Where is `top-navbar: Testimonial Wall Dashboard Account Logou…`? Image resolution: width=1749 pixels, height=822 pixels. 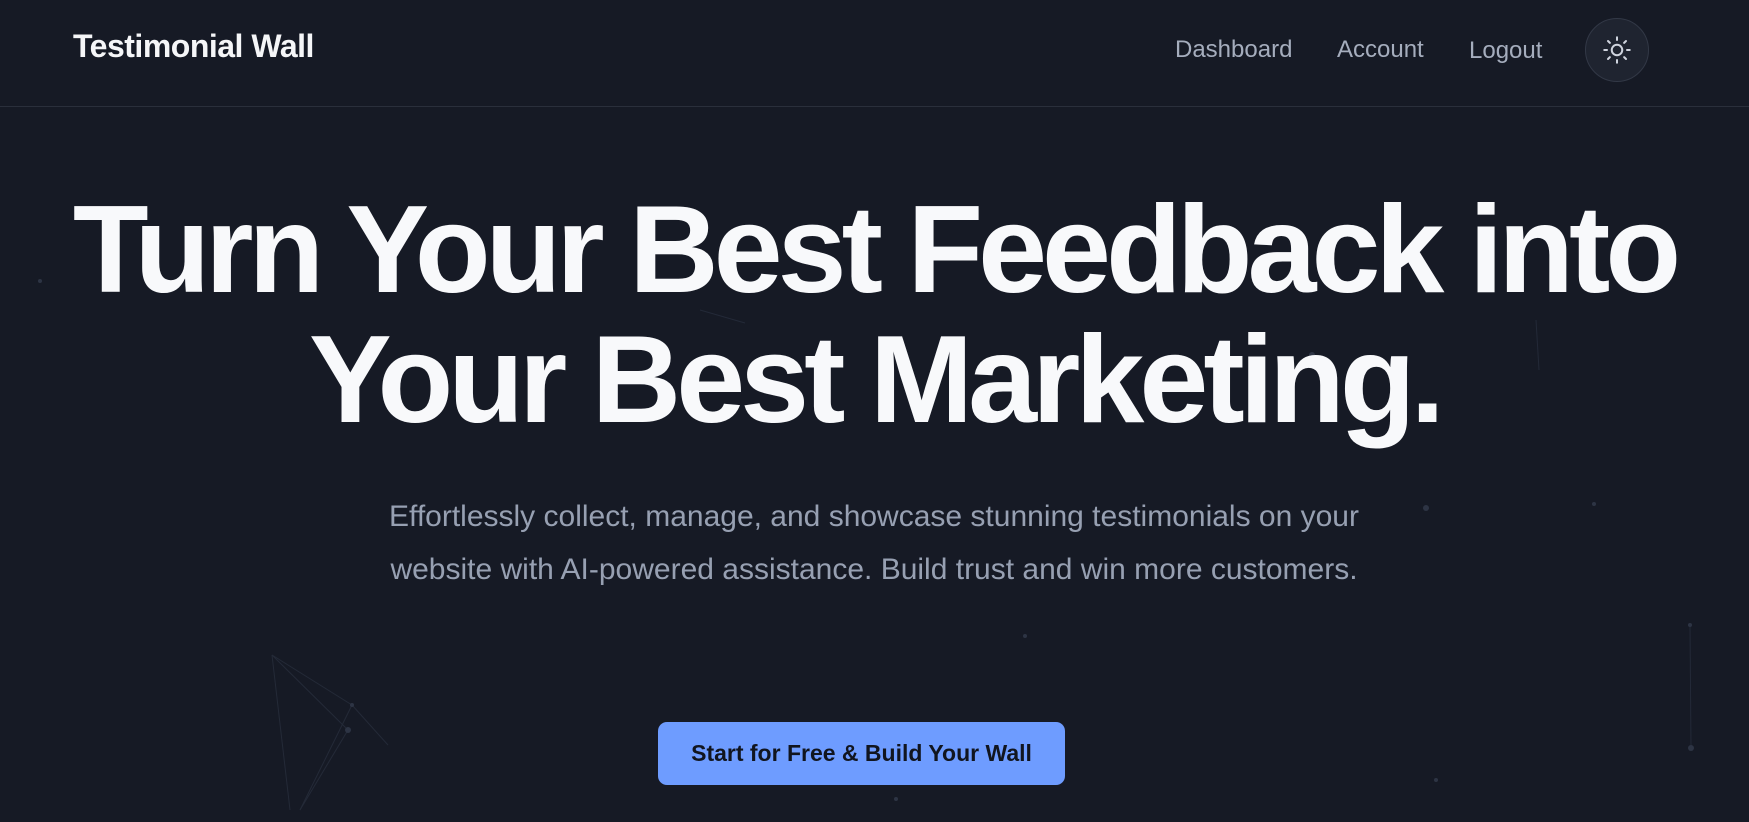 top-navbar: Testimonial Wall Dashboard Account Logou… is located at coordinates (874, 53).